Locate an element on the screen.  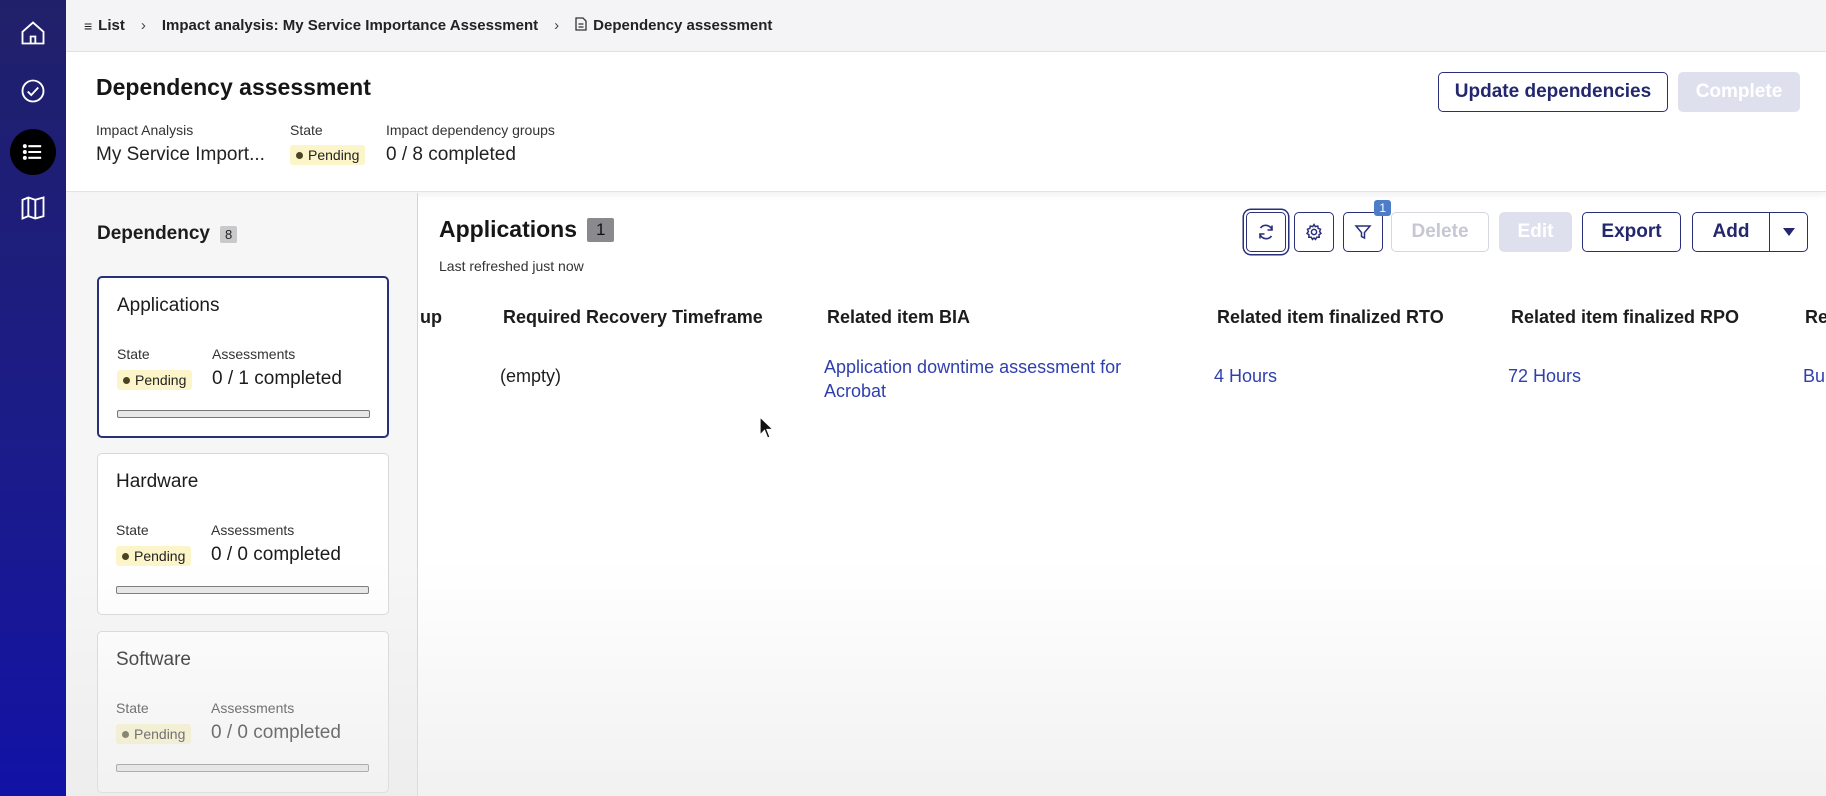
edit-button: Edit is located at coordinates (1535, 232).